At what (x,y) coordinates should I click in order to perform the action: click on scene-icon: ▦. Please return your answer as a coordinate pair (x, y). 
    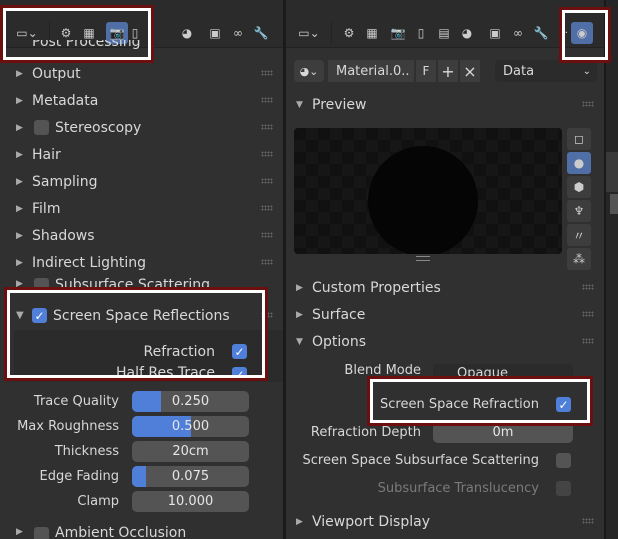
    Looking at the image, I should click on (372, 33).